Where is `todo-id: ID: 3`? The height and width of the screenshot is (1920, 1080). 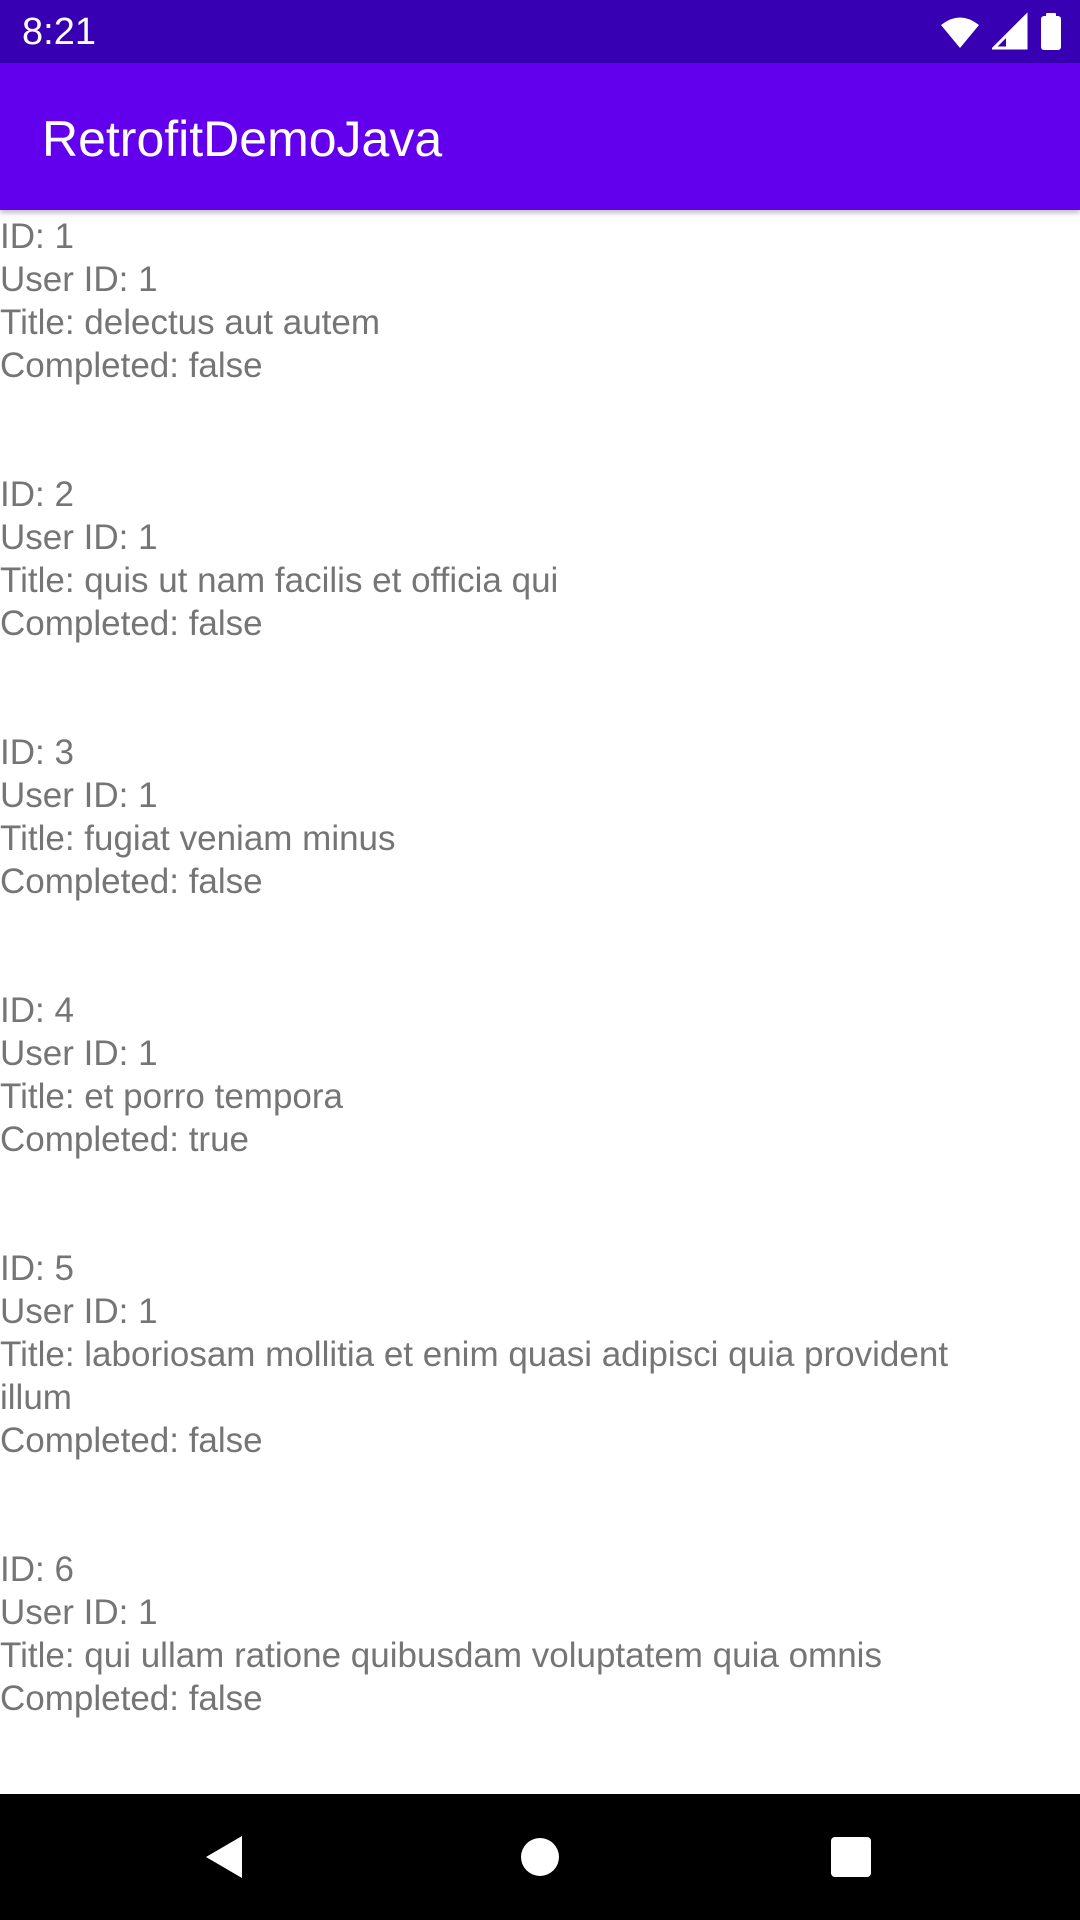 todo-id: ID: 3 is located at coordinates (37, 752).